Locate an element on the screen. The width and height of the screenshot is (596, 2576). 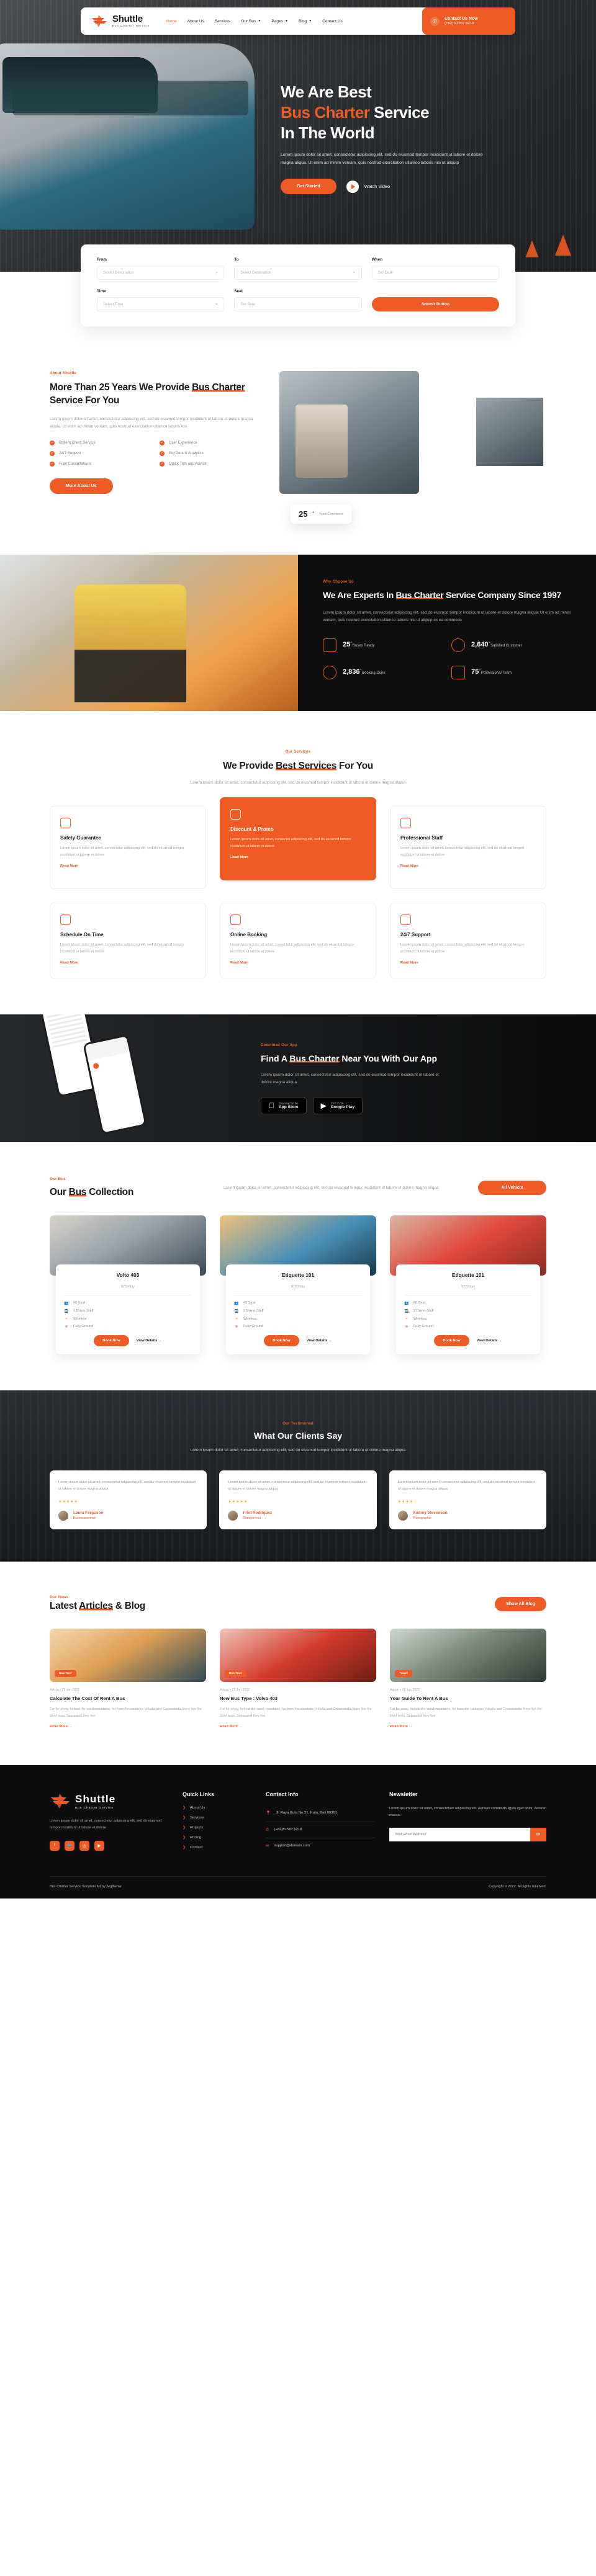
footer-link-pricing: ❯ Pricing is located at coordinates (217, 1837).